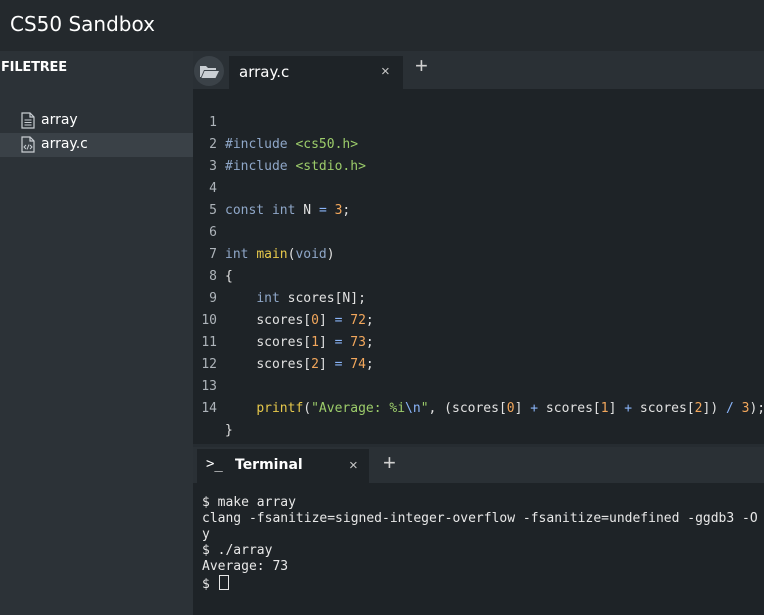 This screenshot has height=615, width=764. I want to click on code-line: 11 scores[2] = 74;, so click(283, 341).